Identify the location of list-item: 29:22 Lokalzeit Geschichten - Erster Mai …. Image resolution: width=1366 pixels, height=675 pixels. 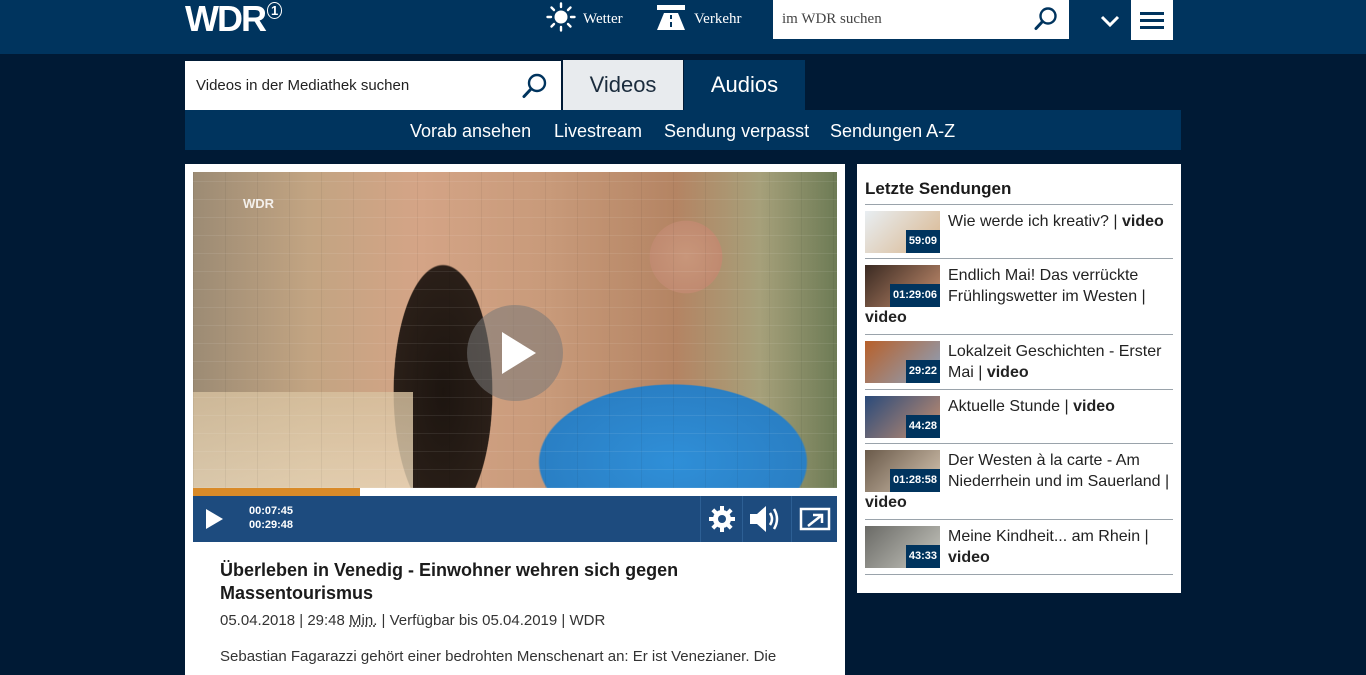
(1019, 361).